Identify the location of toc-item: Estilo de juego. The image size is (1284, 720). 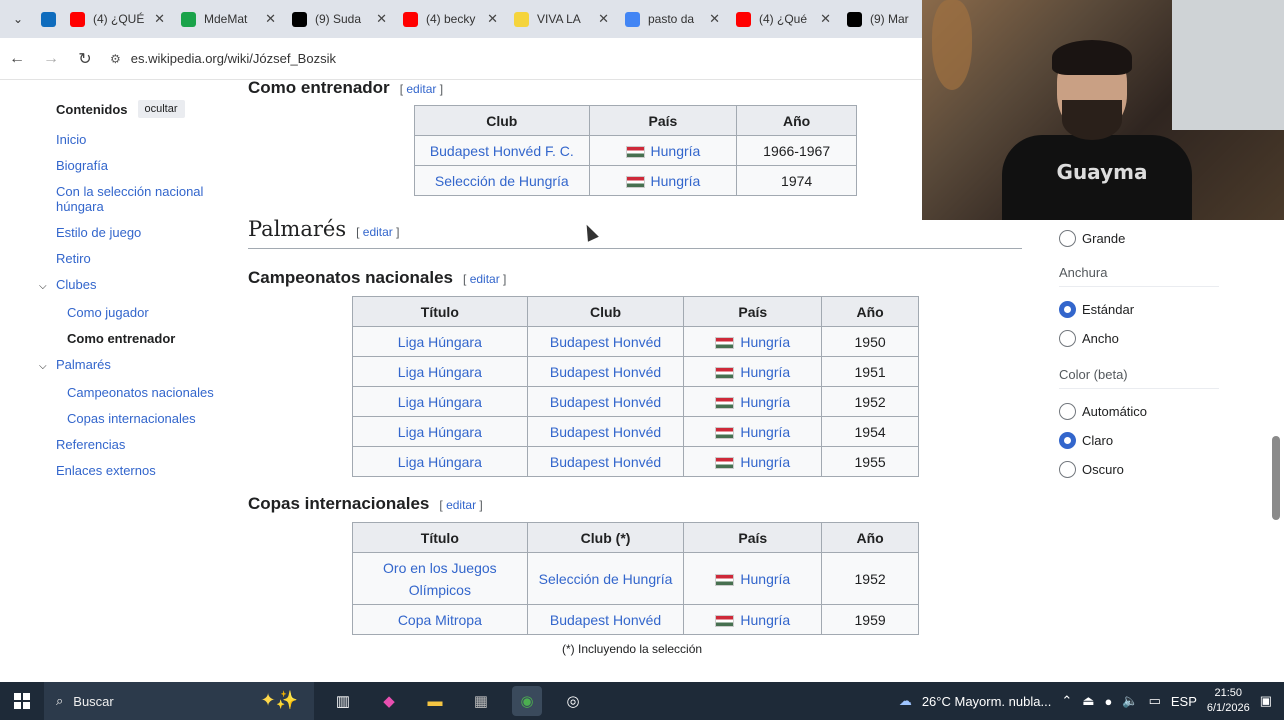
(136, 232).